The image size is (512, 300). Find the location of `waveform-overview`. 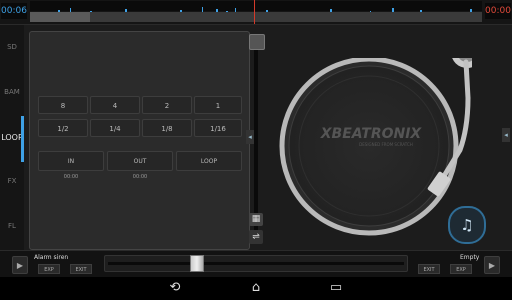

waveform-overview is located at coordinates (256, 17).